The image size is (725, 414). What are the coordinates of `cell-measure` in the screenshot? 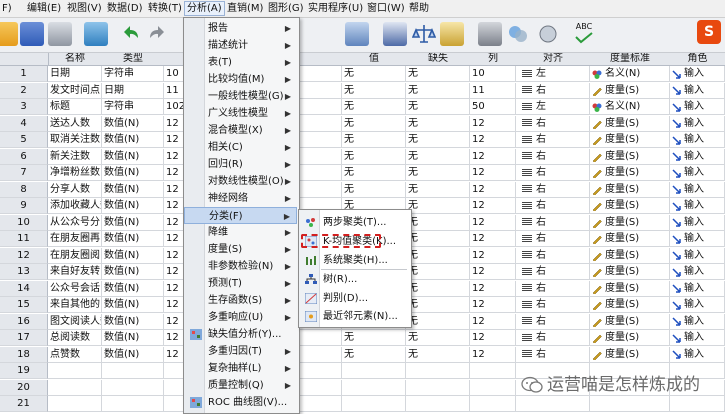 It's located at (630, 404).